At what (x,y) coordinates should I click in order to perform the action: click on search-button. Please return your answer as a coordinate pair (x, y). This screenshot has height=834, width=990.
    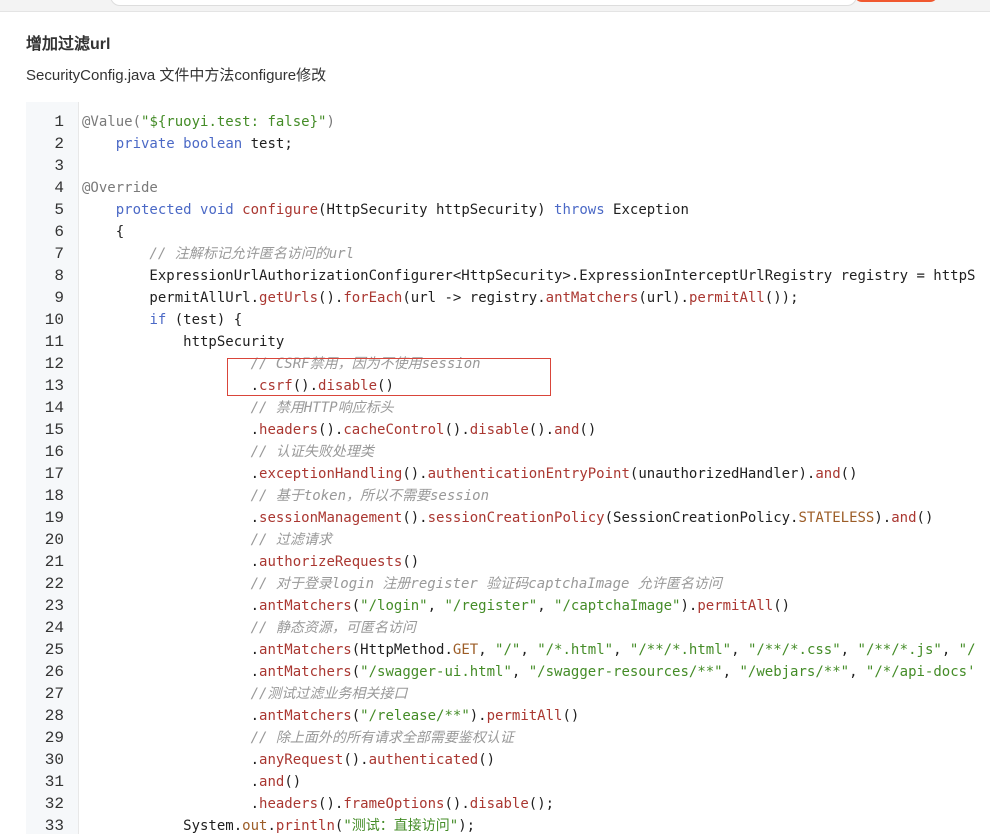
    Looking at the image, I should click on (896, 1).